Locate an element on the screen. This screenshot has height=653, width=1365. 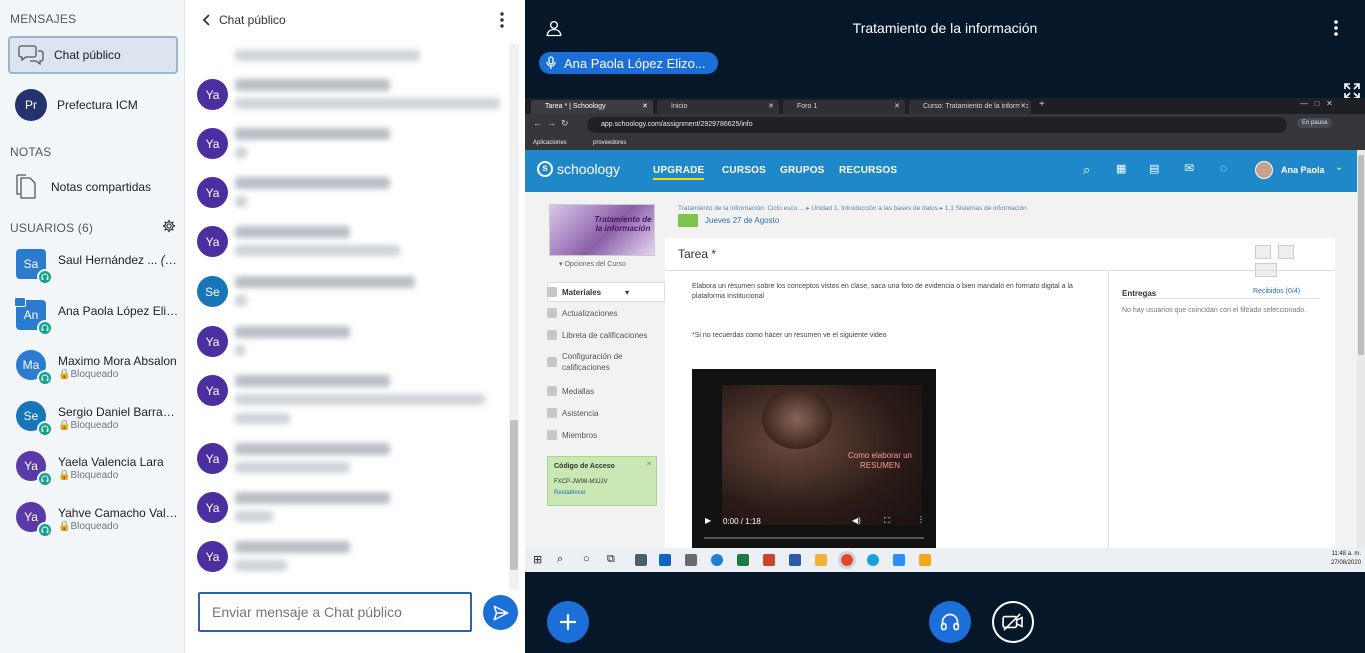
microphone-icon is located at coordinates (551, 62).